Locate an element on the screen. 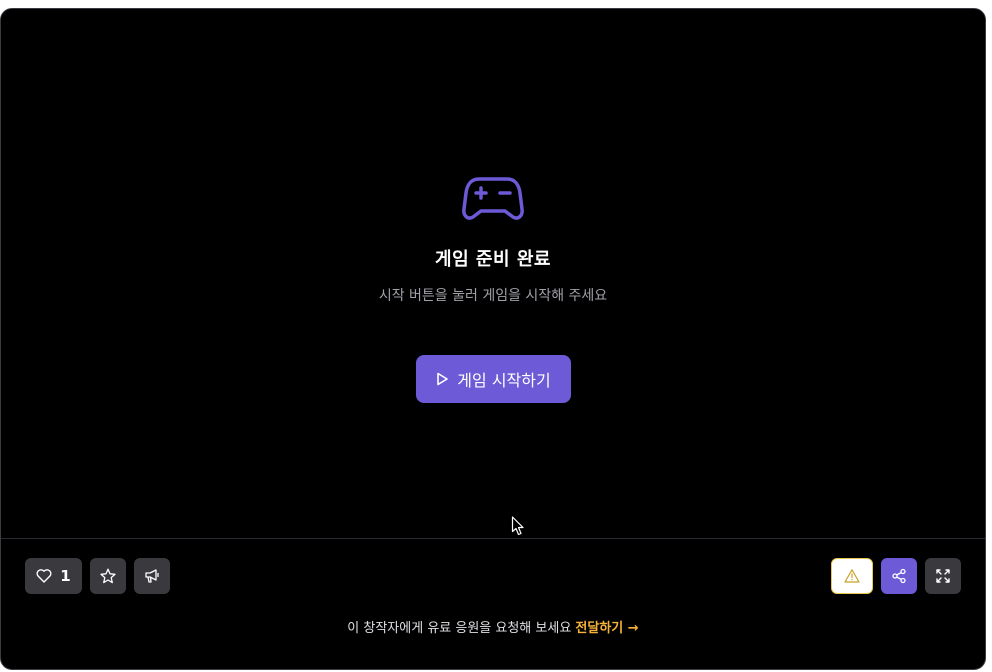  support-text: 이 창작자에게 유료 응원을 요청해 보세요 is located at coordinates (459, 628).